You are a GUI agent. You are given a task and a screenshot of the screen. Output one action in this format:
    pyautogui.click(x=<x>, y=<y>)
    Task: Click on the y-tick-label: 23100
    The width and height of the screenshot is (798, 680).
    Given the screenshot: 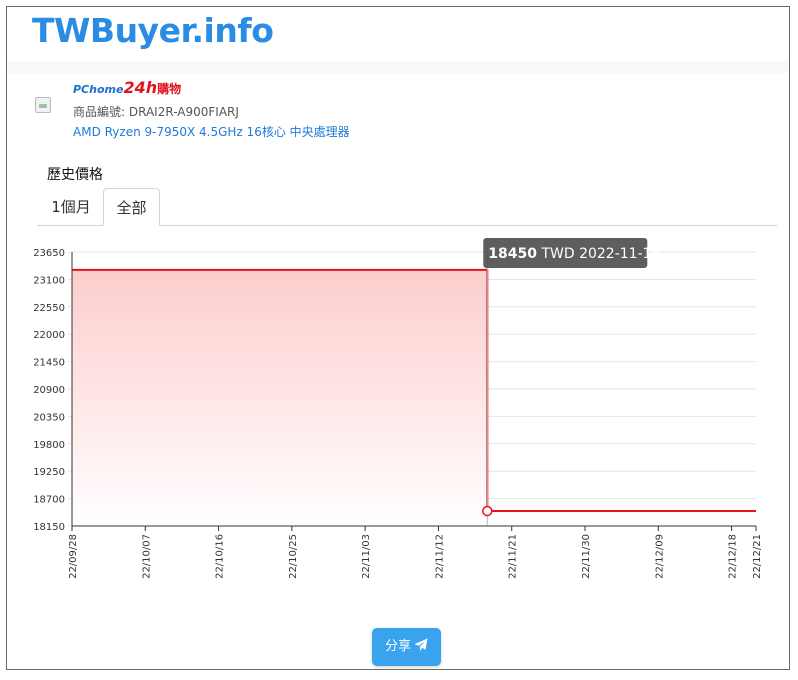 What is the action you would take?
    pyautogui.click(x=49, y=280)
    